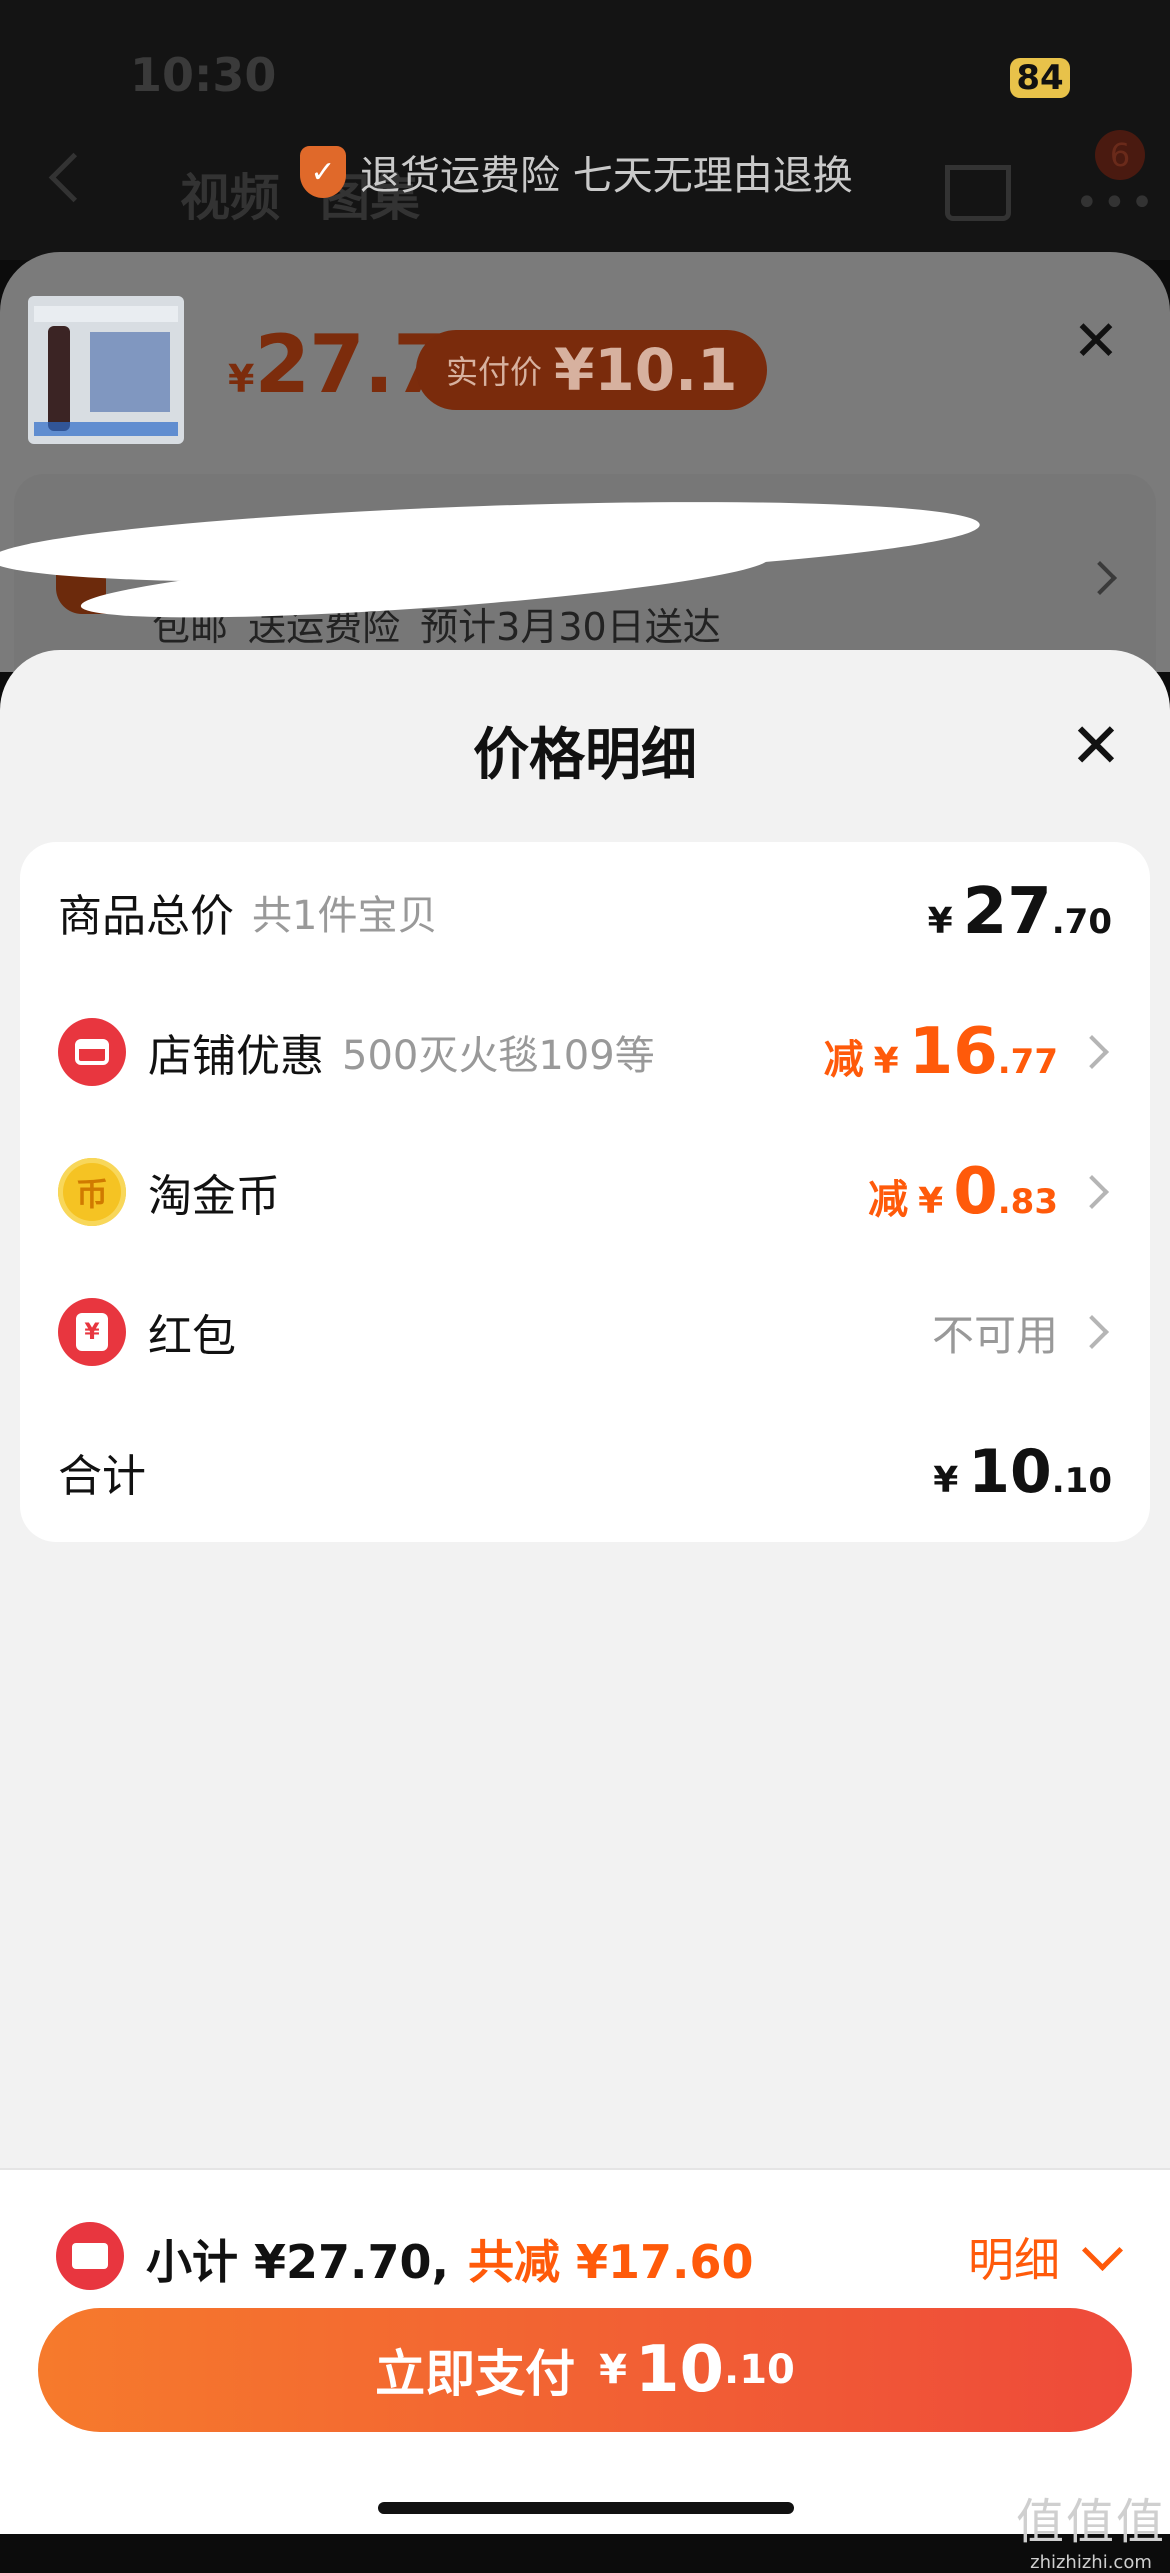  Describe the element at coordinates (214, 1196) in the screenshot. I see `row-title: 淘金币` at that location.